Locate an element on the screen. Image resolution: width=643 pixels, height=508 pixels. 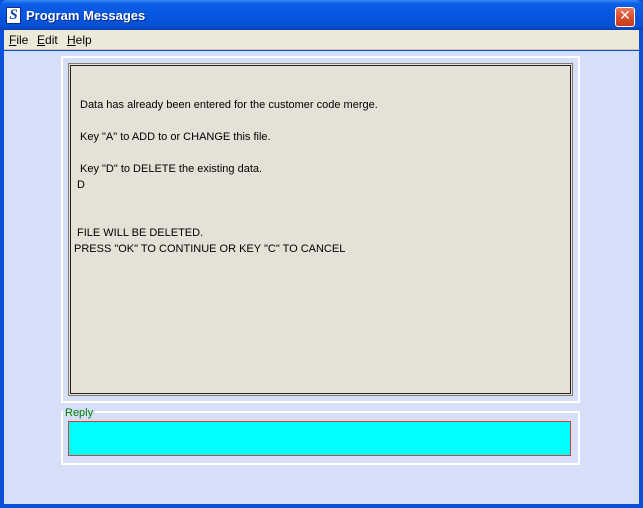
menu-file-label: ile is located at coordinates (22, 40).